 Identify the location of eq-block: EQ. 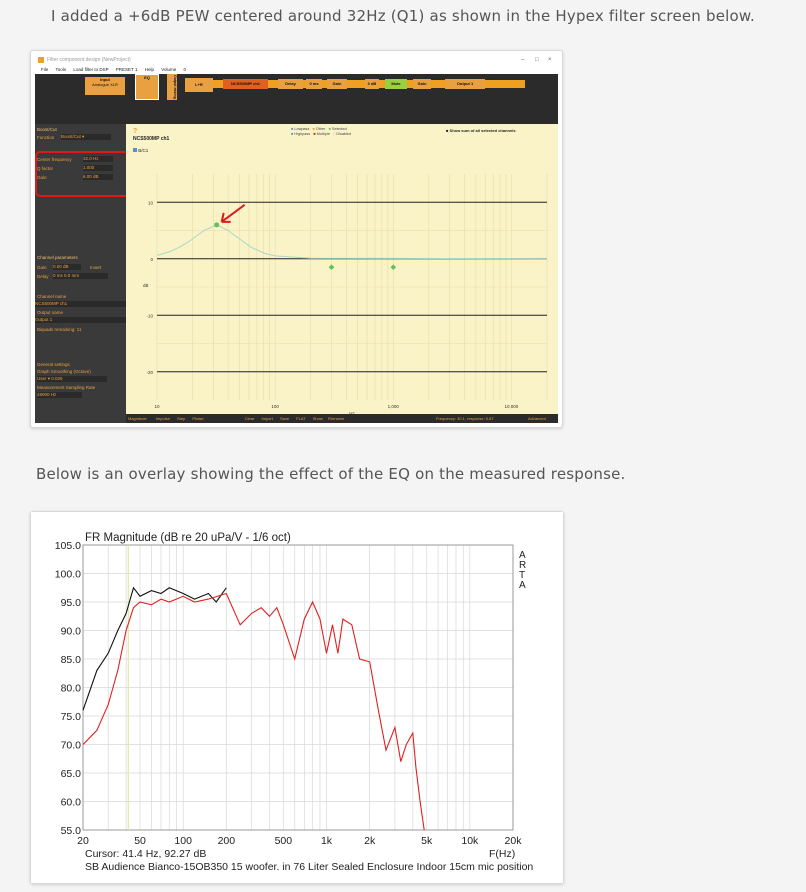
(147, 87).